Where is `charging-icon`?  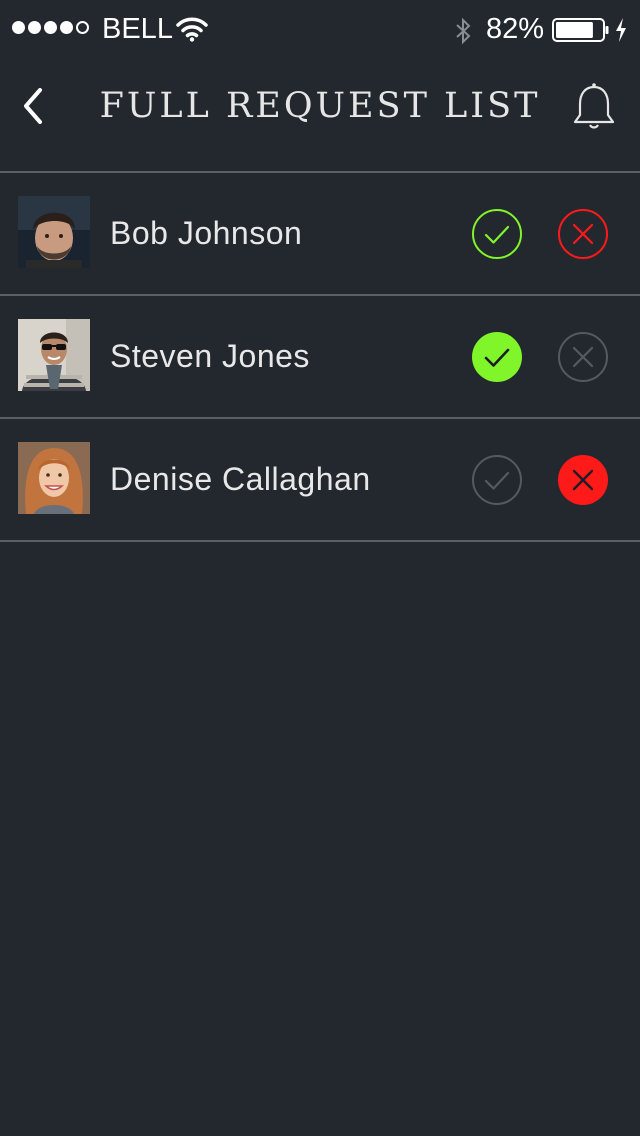
charging-icon is located at coordinates (621, 30).